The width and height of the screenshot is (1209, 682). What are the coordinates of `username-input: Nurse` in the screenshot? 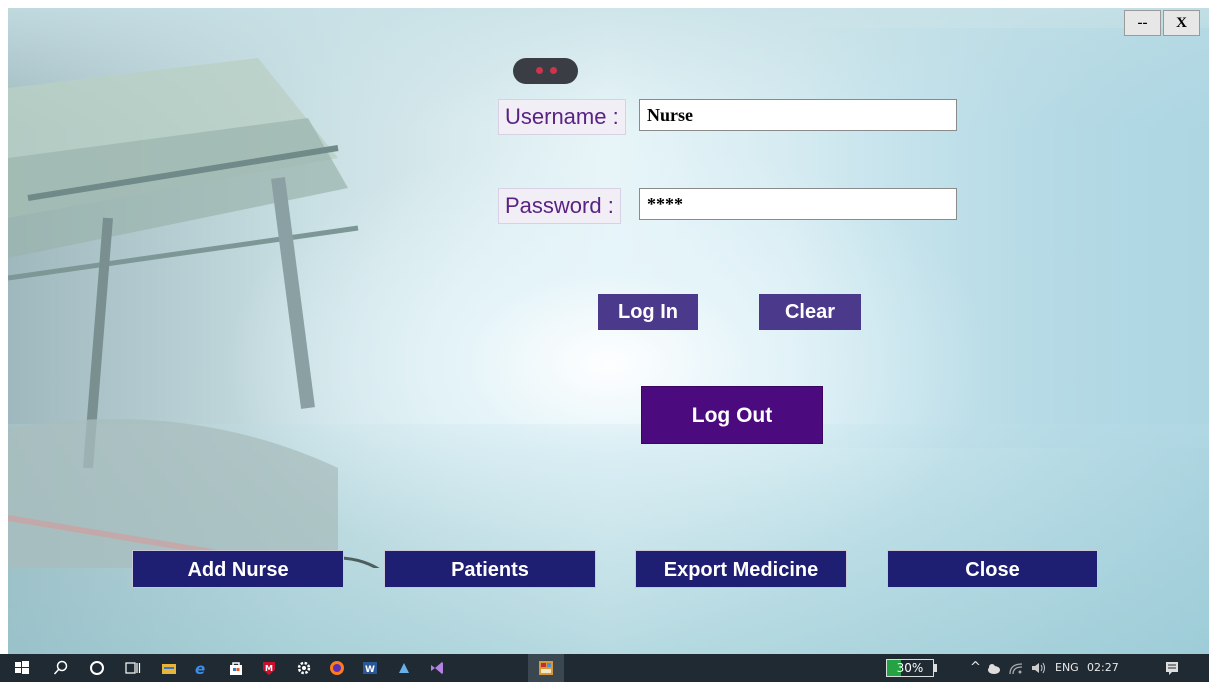 It's located at (798, 115).